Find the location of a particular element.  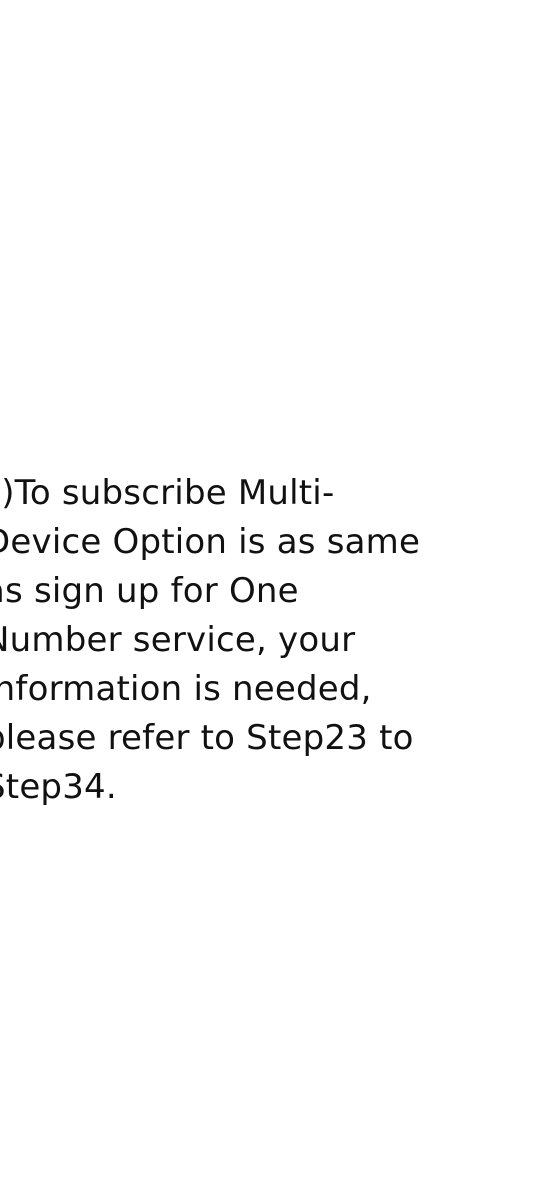

note-line-4: Number service, your is located at coordinates (178, 640).